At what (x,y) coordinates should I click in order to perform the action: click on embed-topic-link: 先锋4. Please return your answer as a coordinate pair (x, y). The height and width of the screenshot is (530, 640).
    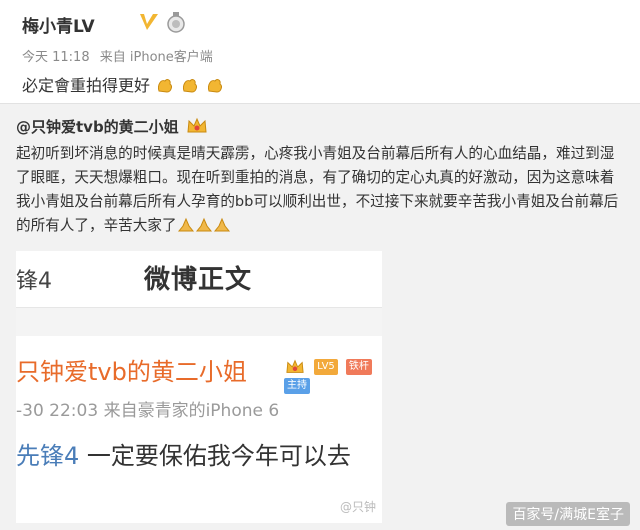
    Looking at the image, I should click on (47, 456).